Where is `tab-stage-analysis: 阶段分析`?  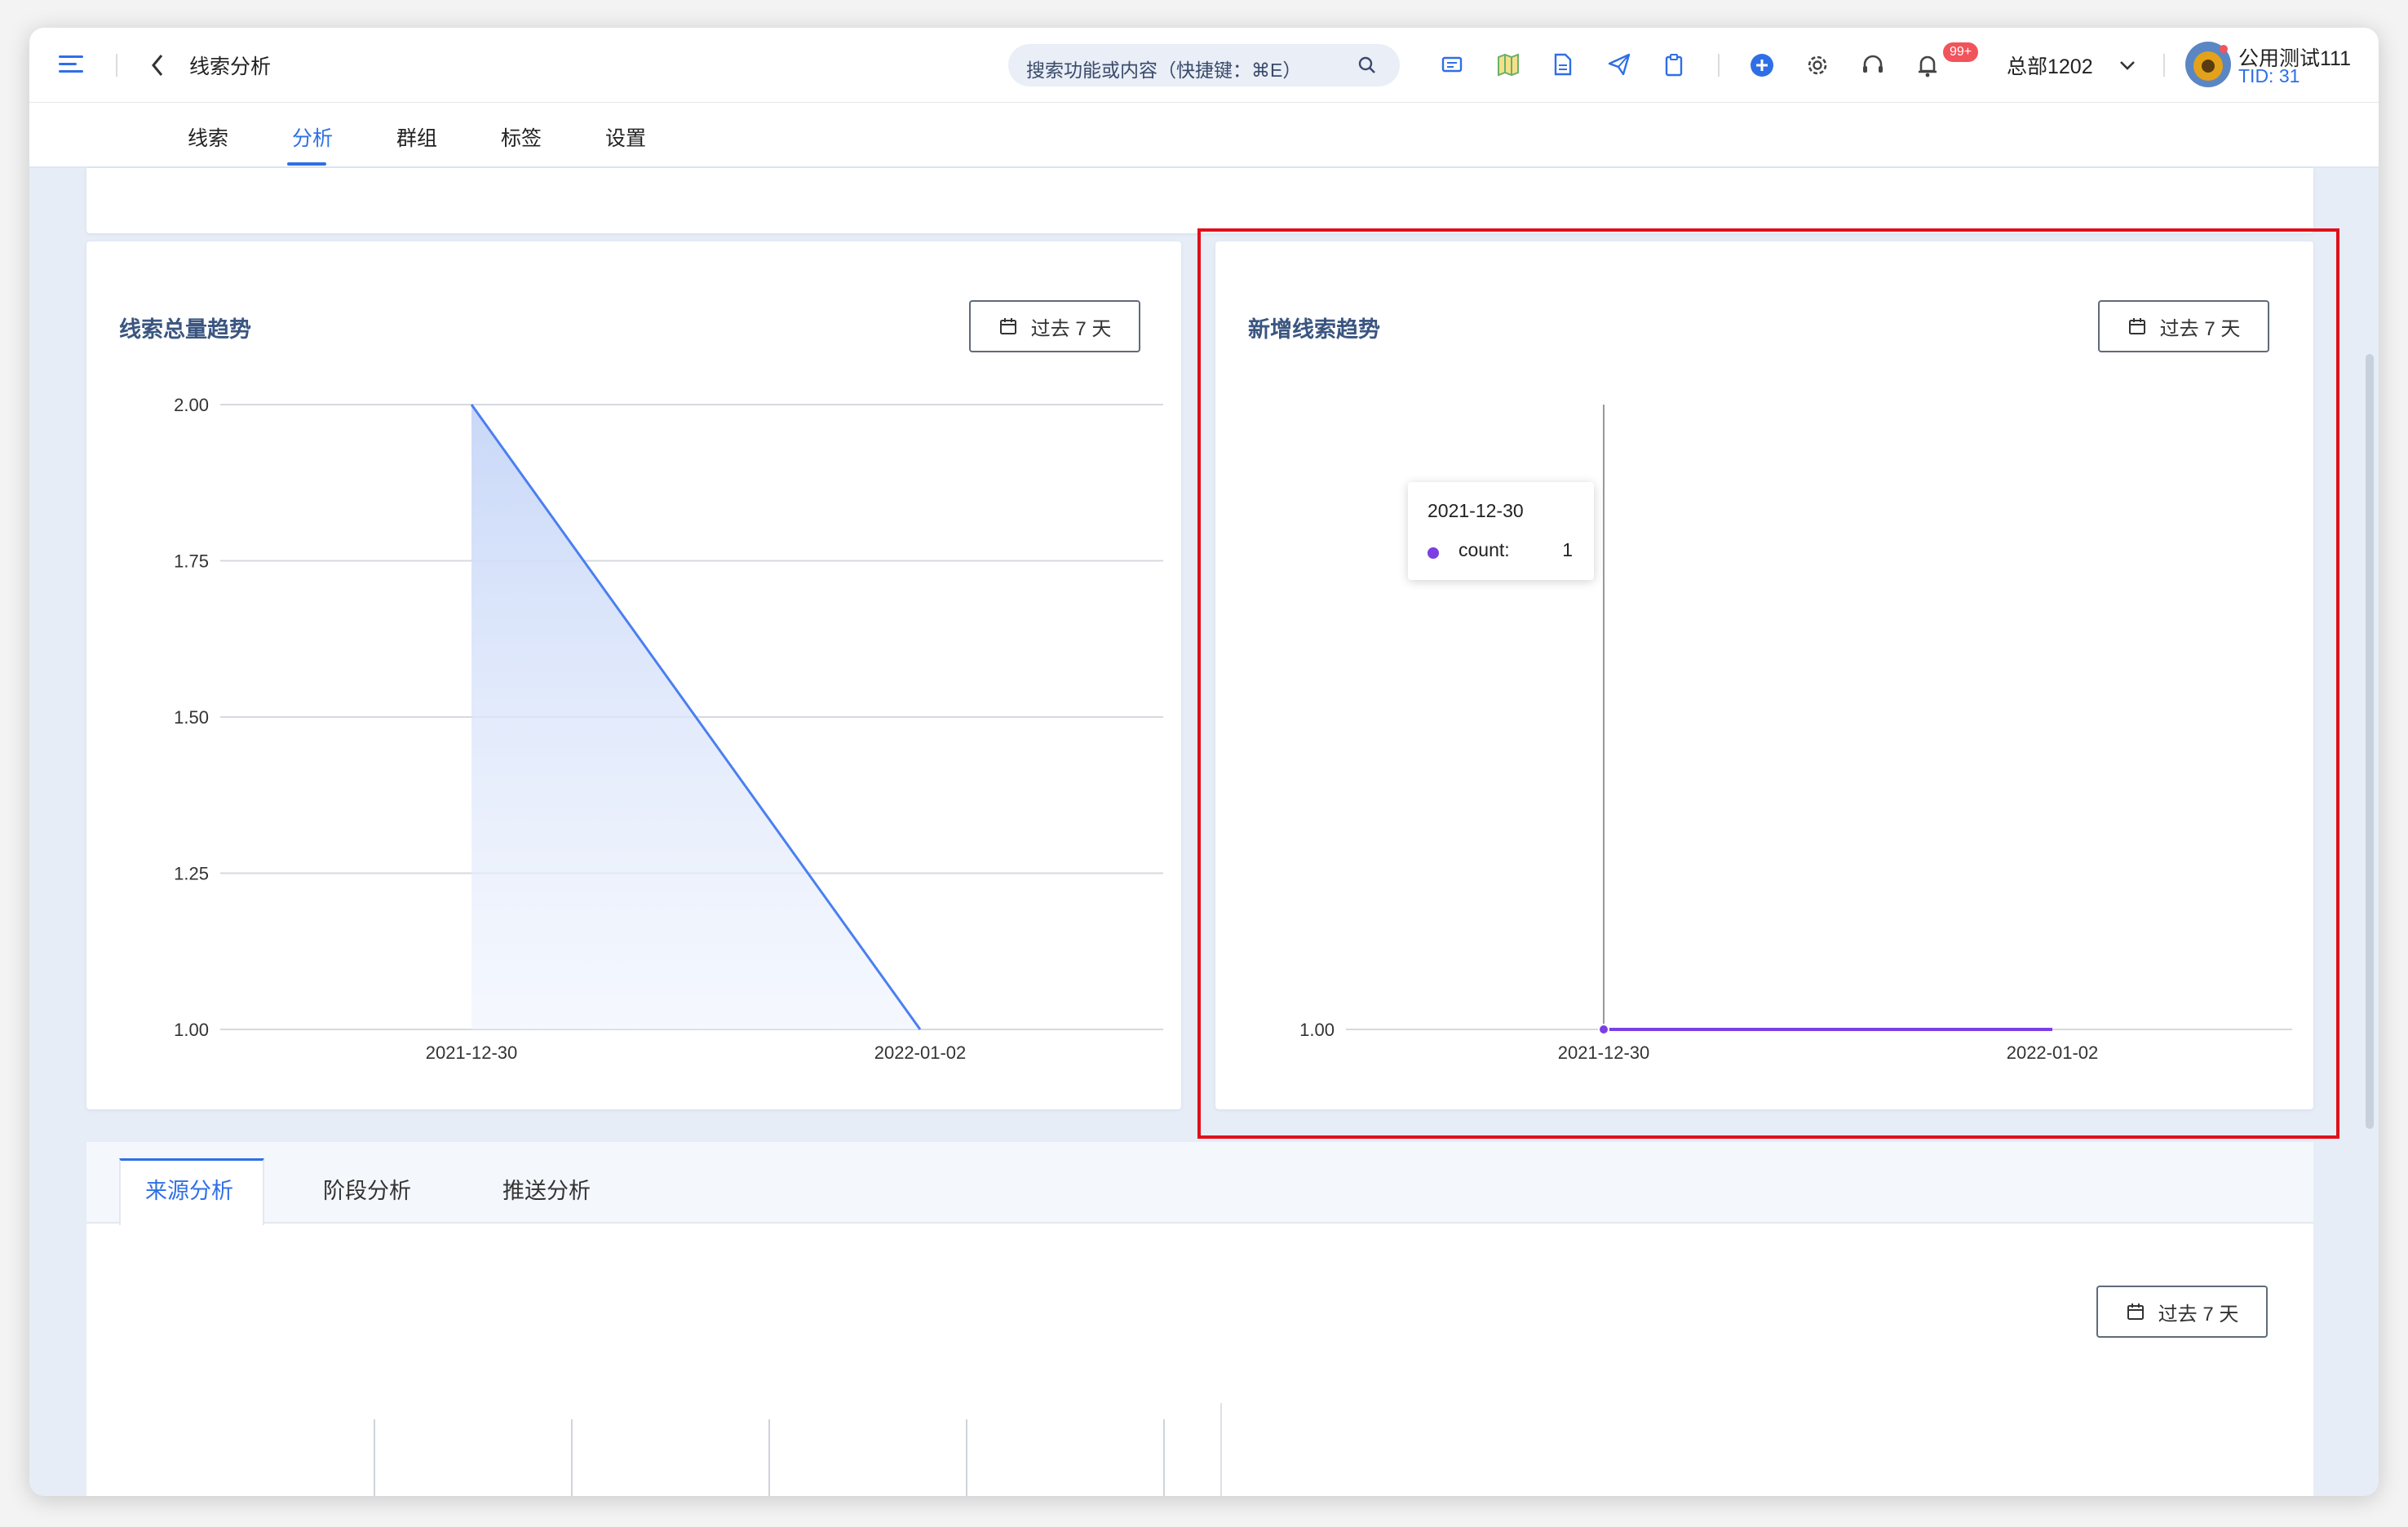 tab-stage-analysis: 阶段分析 is located at coordinates (367, 1189).